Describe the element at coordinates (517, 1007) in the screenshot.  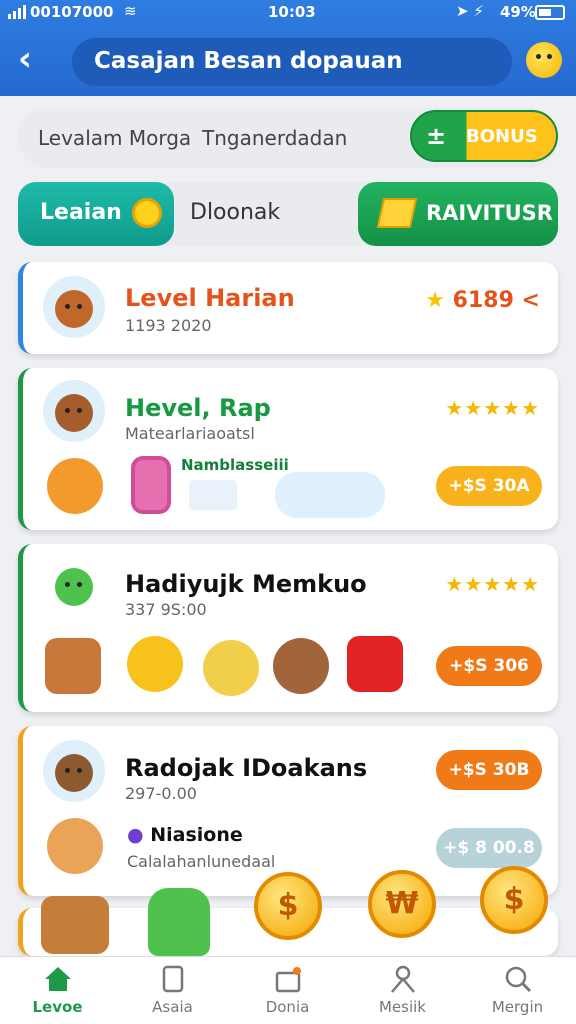
I see `nav-label: Mergin` at that location.